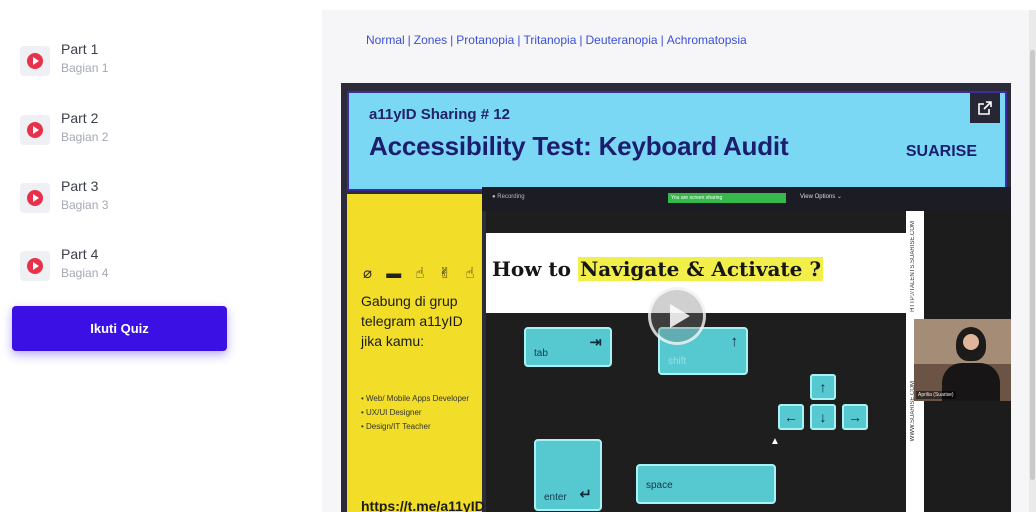 This screenshot has width=1036, height=512. What do you see at coordinates (527, 7) in the screenshot?
I see `cut-off-description: ▁▁▁▁▁▁▁▁▁▁▁▁▁▁▁▁▁▁▁▁▁▁▁▁▁▁▁▁▁▁▁▁▁▁▁` at bounding box center [527, 7].